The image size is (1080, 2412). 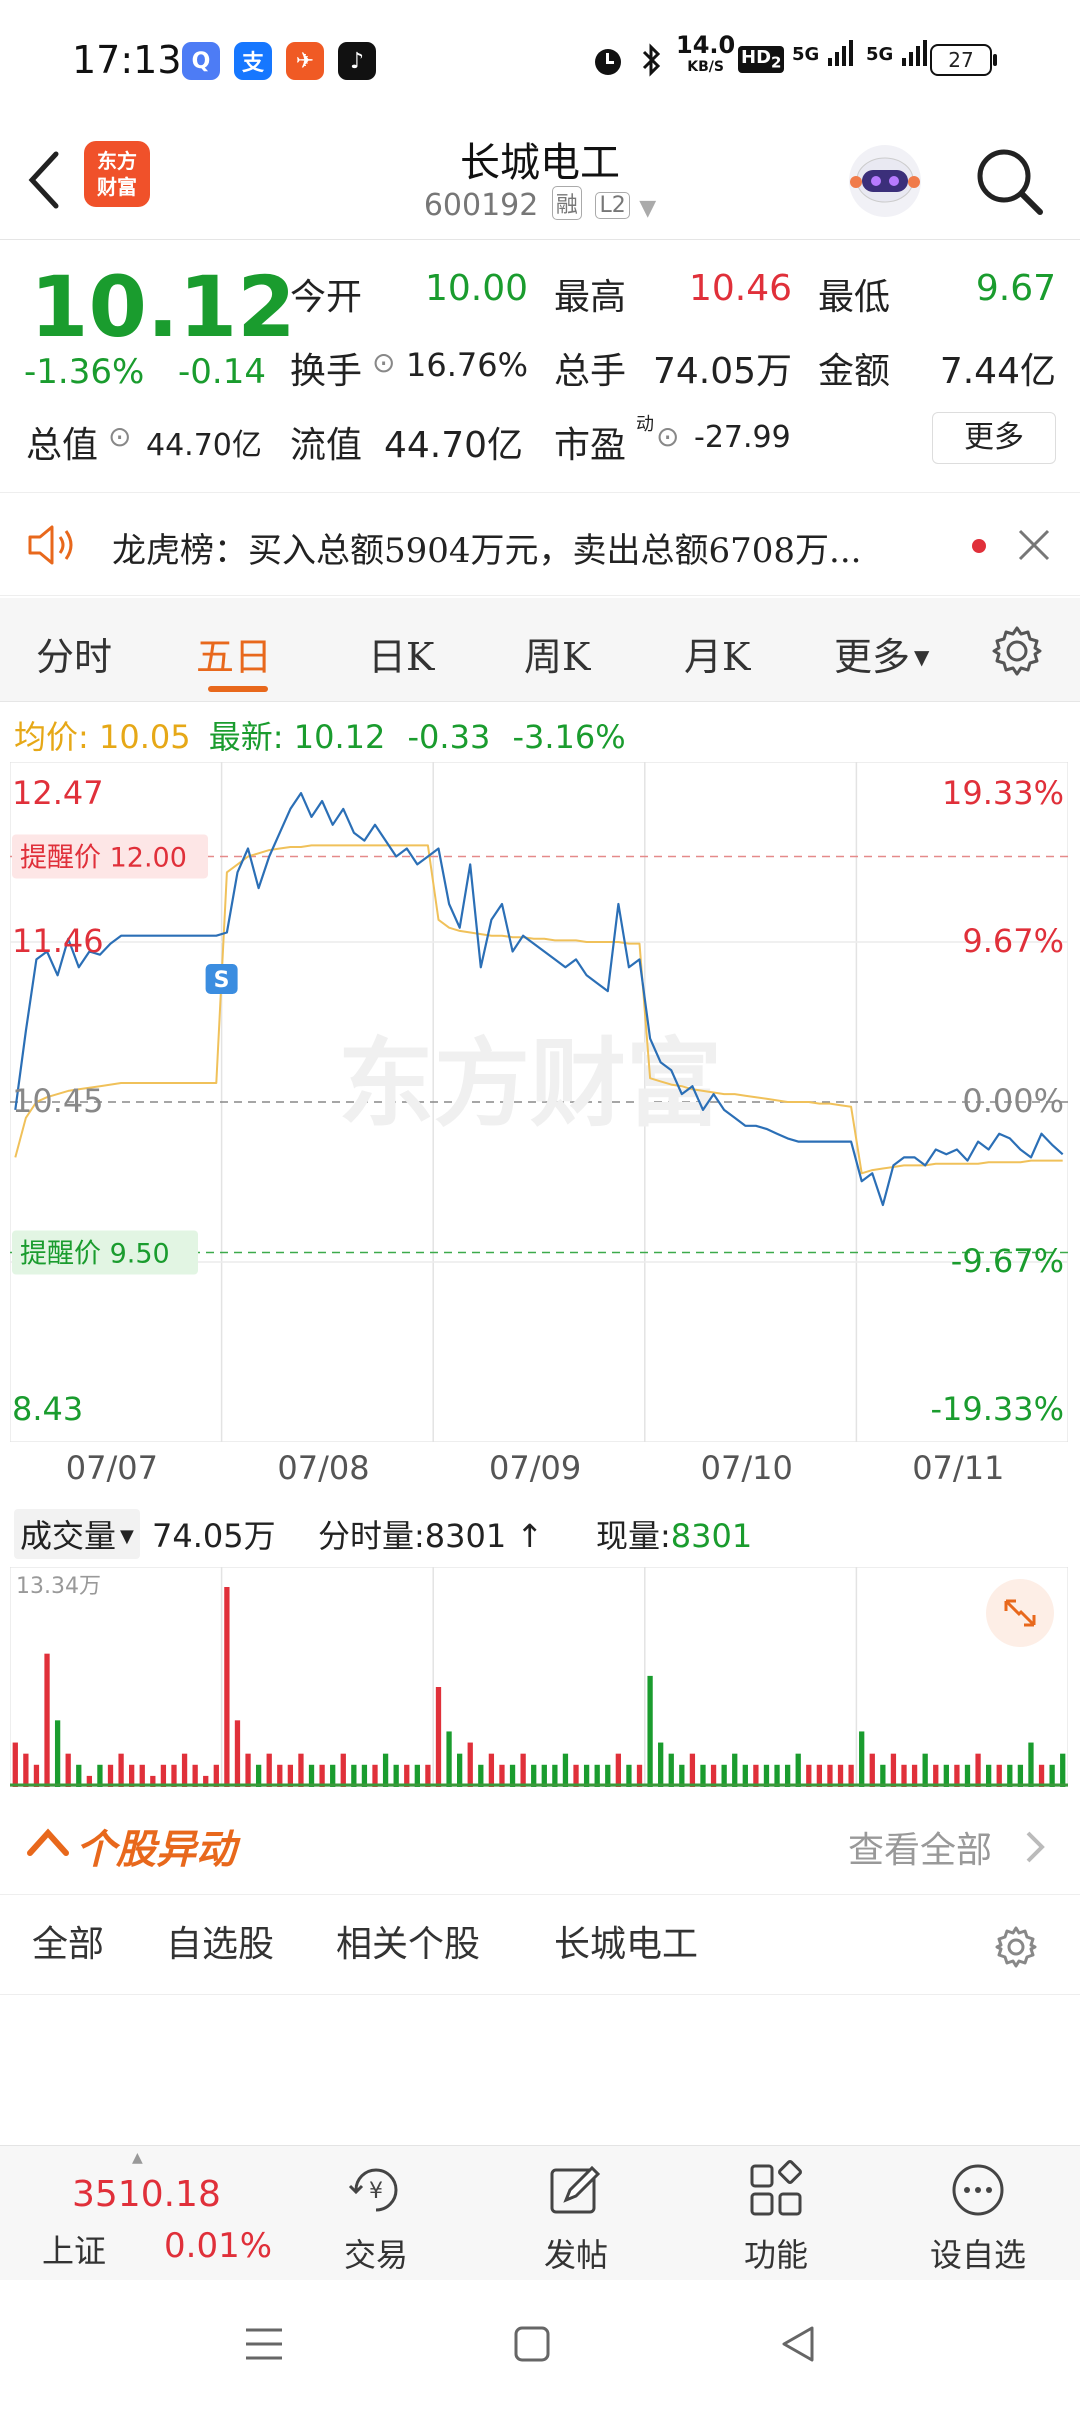 What do you see at coordinates (648, 208) in the screenshot?
I see `caret-down-icon: ▼` at bounding box center [648, 208].